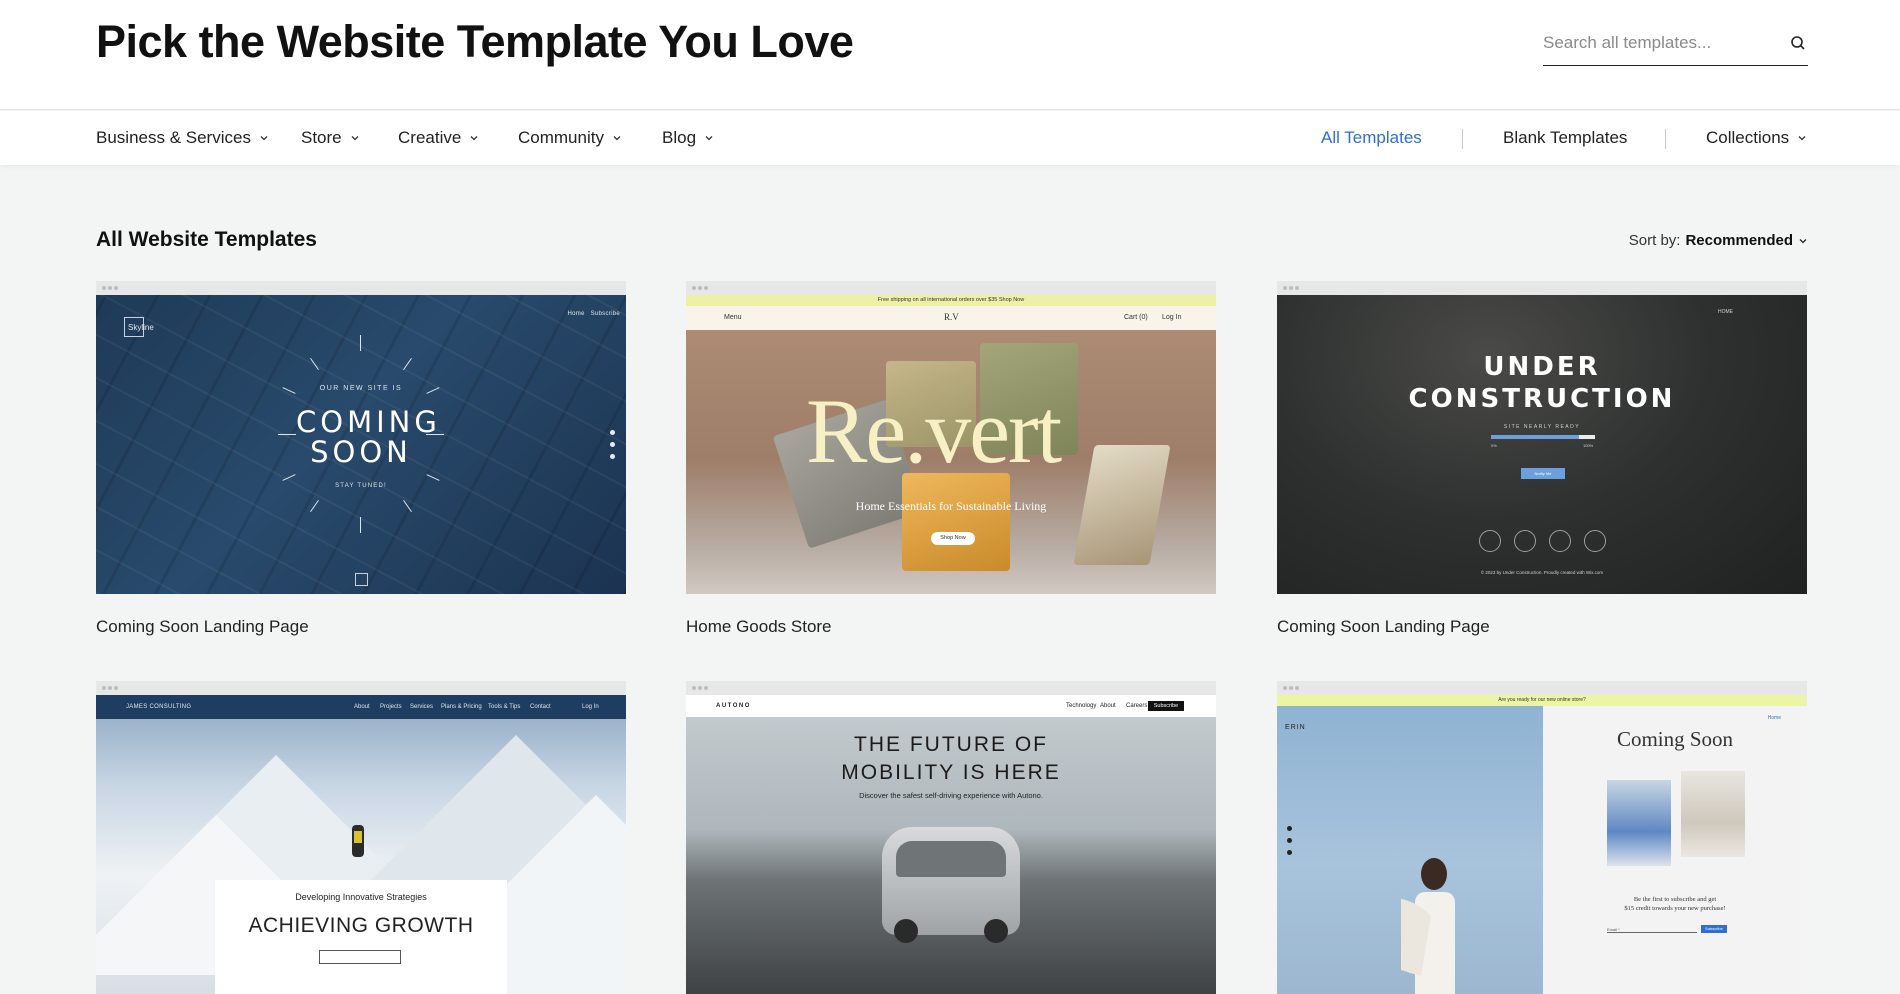 Image resolution: width=1900 pixels, height=994 pixels. What do you see at coordinates (358, 841) in the screenshot?
I see `hiker-figure` at bounding box center [358, 841].